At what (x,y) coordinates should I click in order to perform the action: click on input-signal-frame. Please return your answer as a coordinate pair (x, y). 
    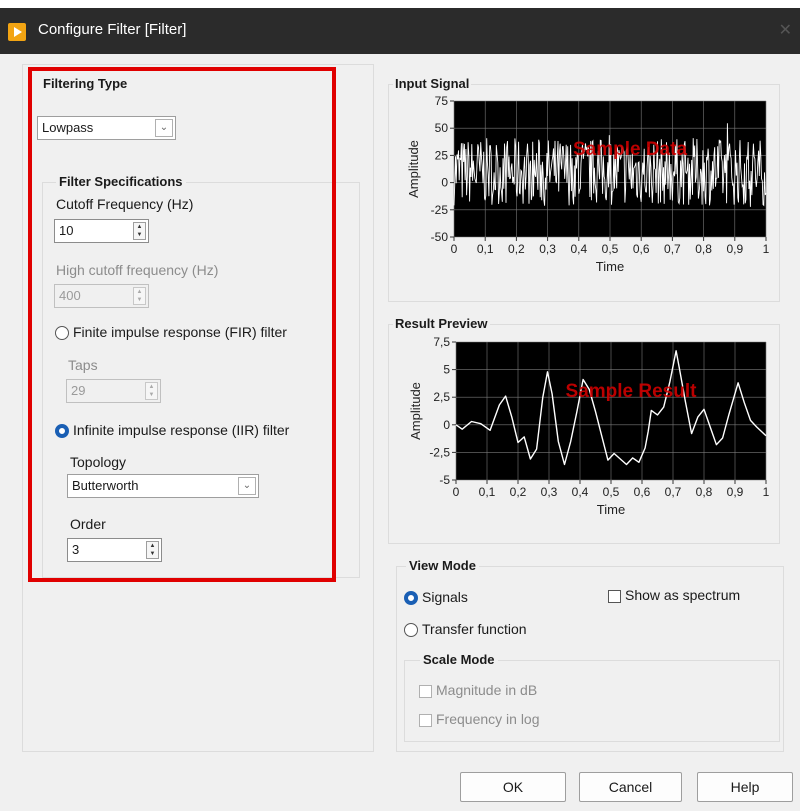
    Looking at the image, I should click on (584, 193).